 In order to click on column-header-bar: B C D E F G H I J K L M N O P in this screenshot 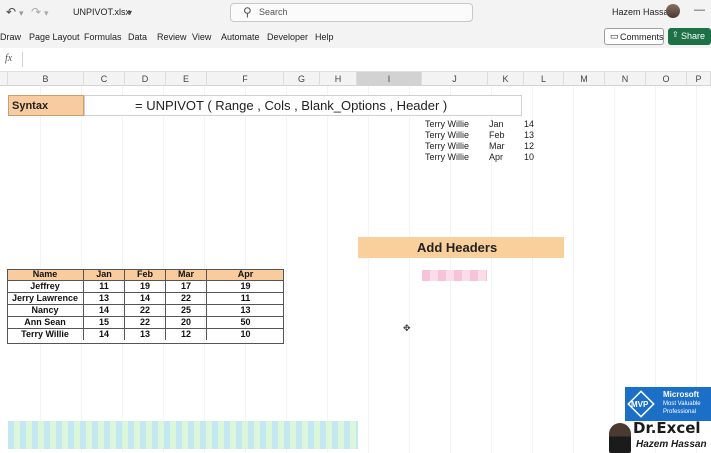, I will do `click(355, 79)`.